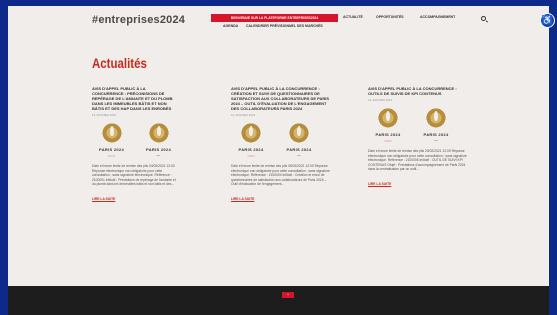 Image resolution: width=557 pixels, height=315 pixels. I want to click on page-title: Actualités, so click(119, 63).